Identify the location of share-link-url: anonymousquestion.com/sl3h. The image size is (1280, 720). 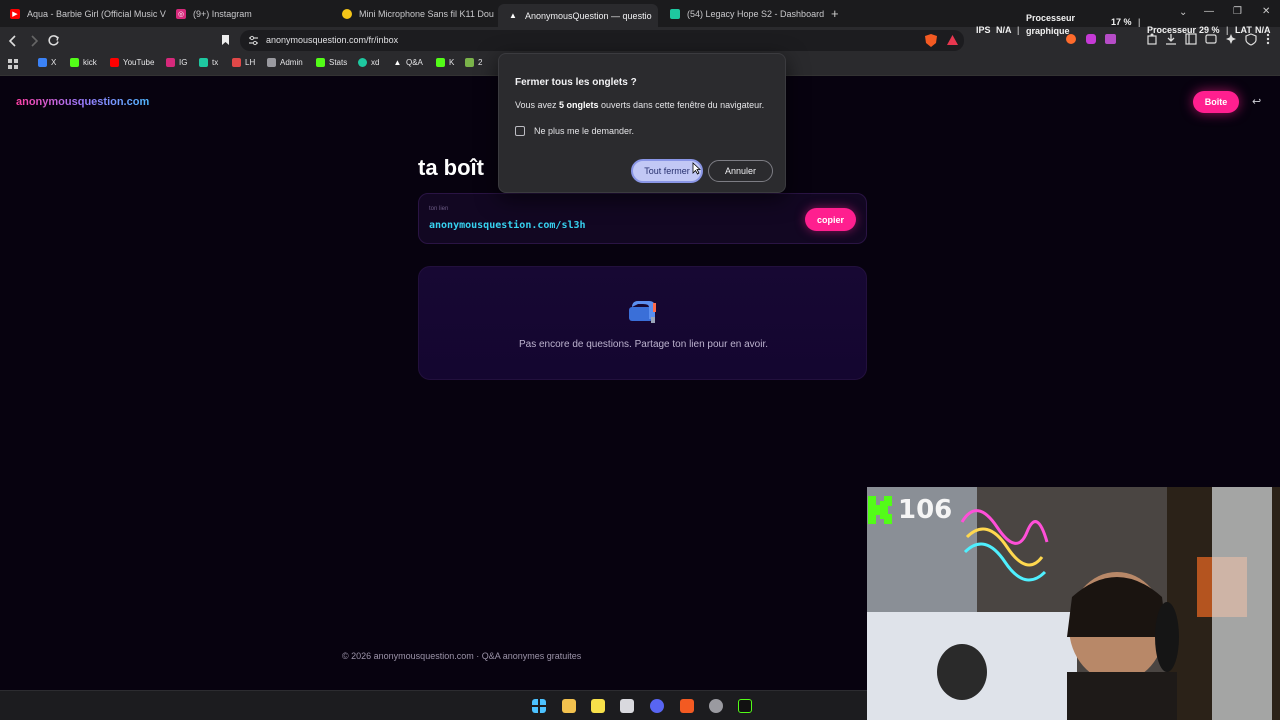
(507, 225).